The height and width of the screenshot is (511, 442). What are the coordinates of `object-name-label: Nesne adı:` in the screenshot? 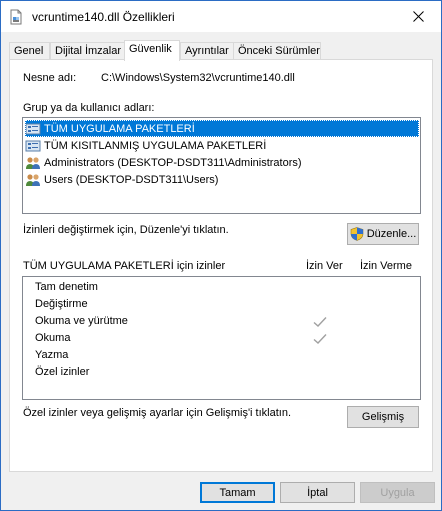 It's located at (50, 78).